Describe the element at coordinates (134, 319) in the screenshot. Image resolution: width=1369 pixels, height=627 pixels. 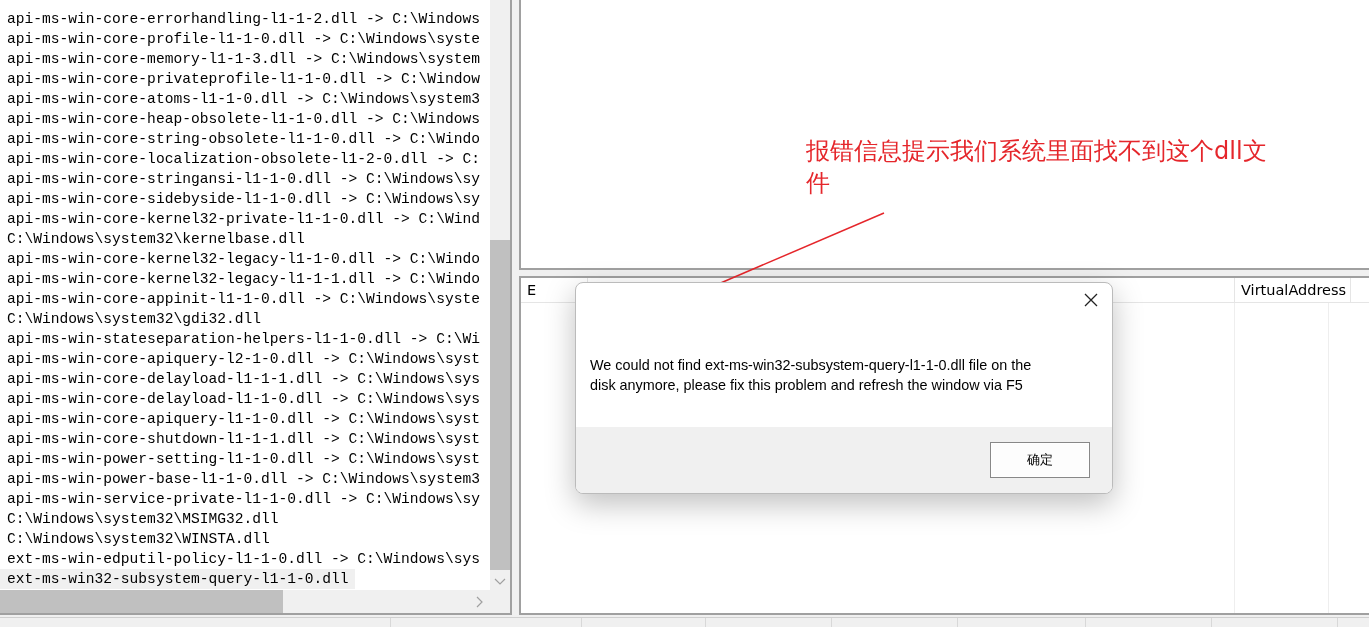
I see `log-line: C:\Windows\system32\gdi32.dll` at that location.